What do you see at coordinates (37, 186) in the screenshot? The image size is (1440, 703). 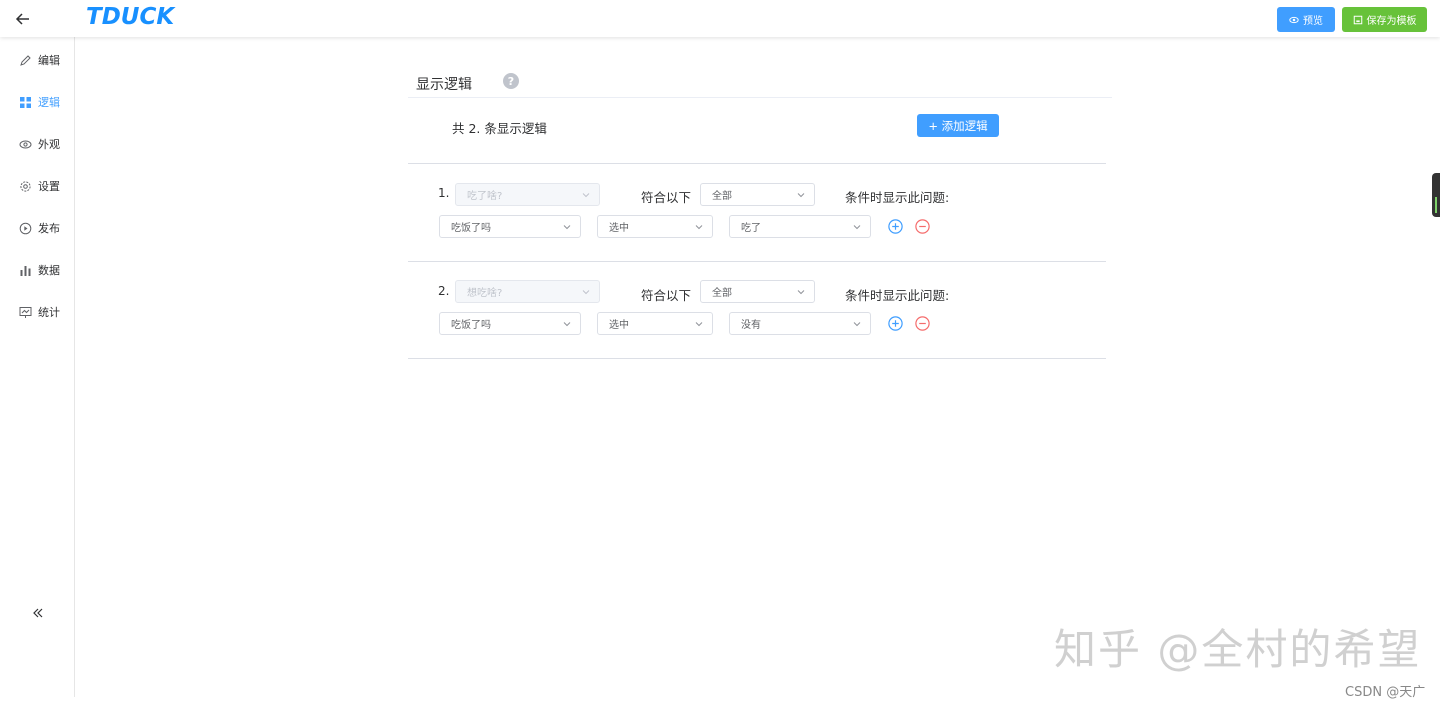 I see `sidebar-item-settings: 设置` at bounding box center [37, 186].